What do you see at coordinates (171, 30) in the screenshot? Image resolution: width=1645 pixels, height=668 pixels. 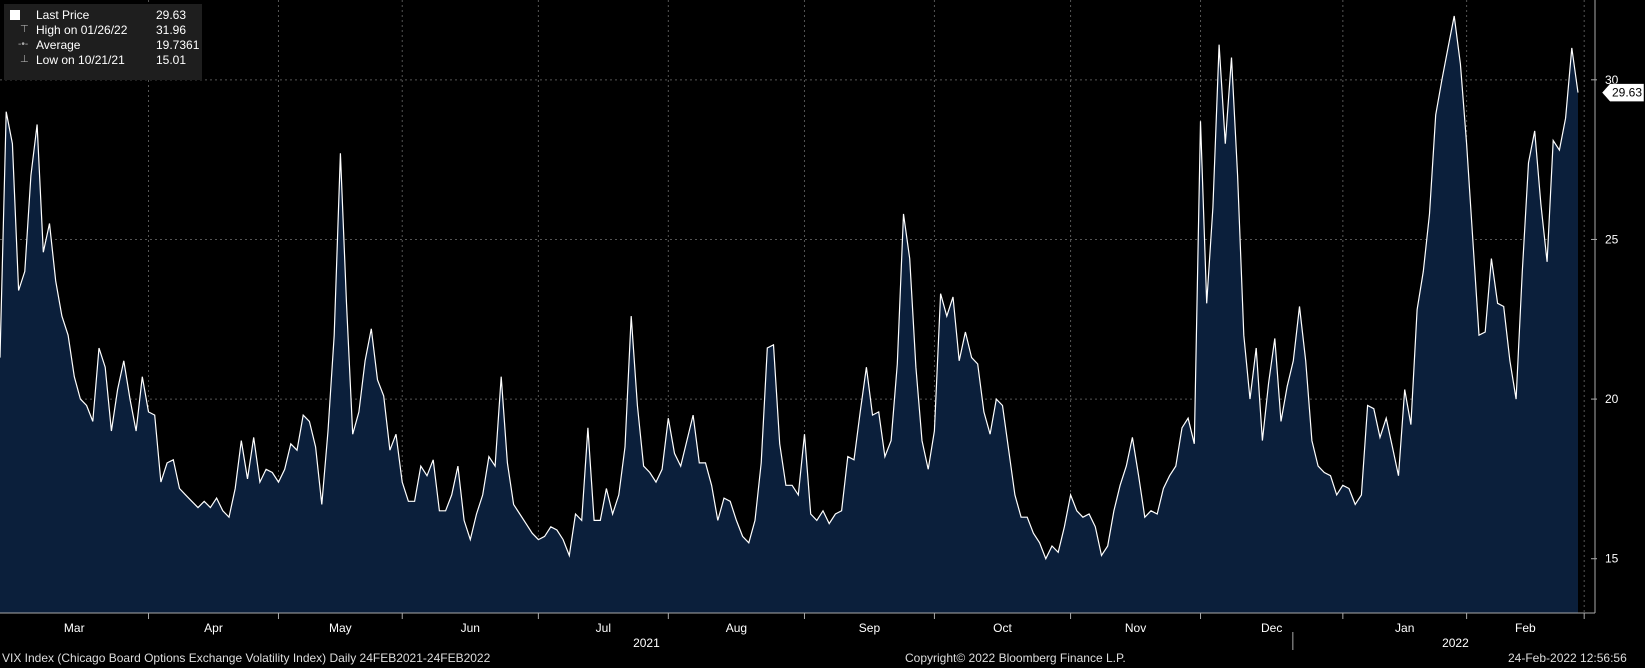 I see `legend-high-value: 31.96` at bounding box center [171, 30].